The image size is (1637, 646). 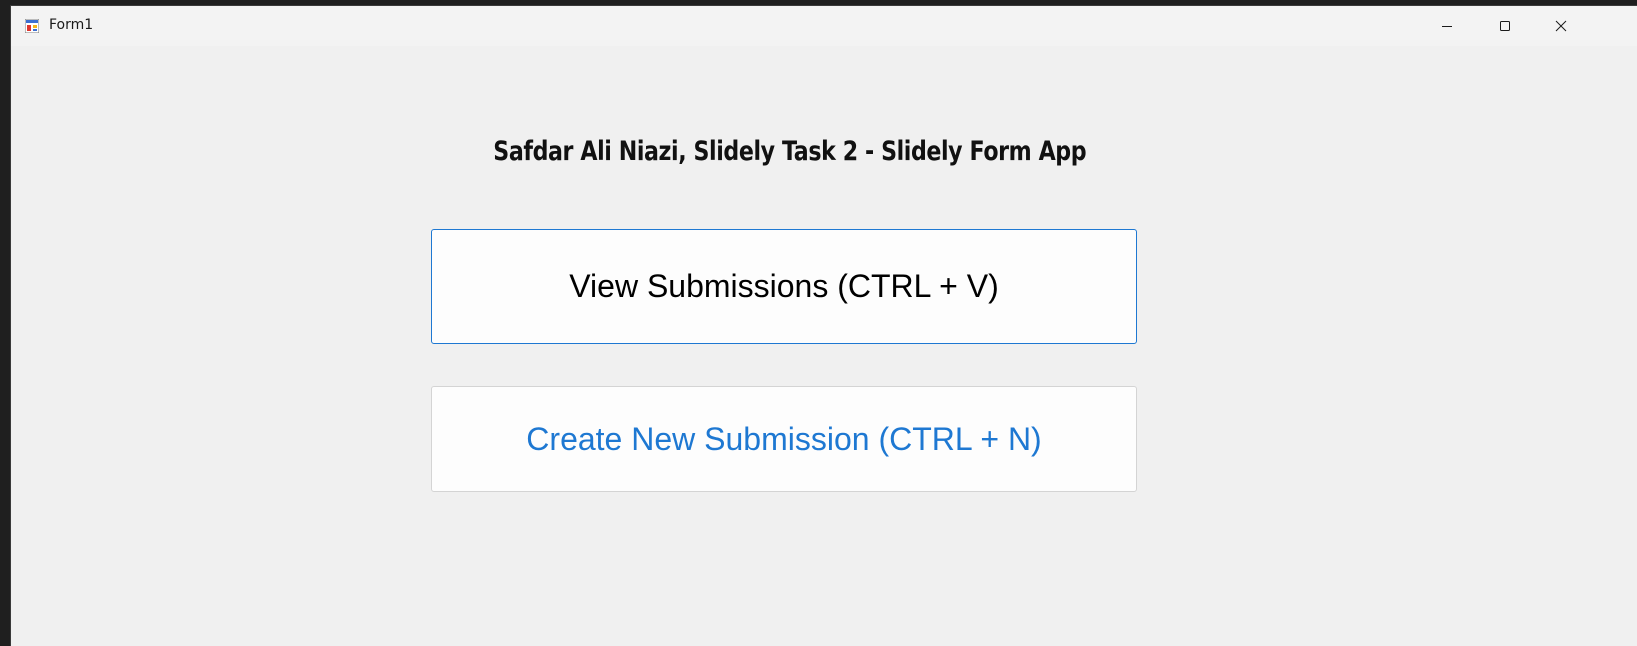 I want to click on minimize-button, so click(x=1447, y=26).